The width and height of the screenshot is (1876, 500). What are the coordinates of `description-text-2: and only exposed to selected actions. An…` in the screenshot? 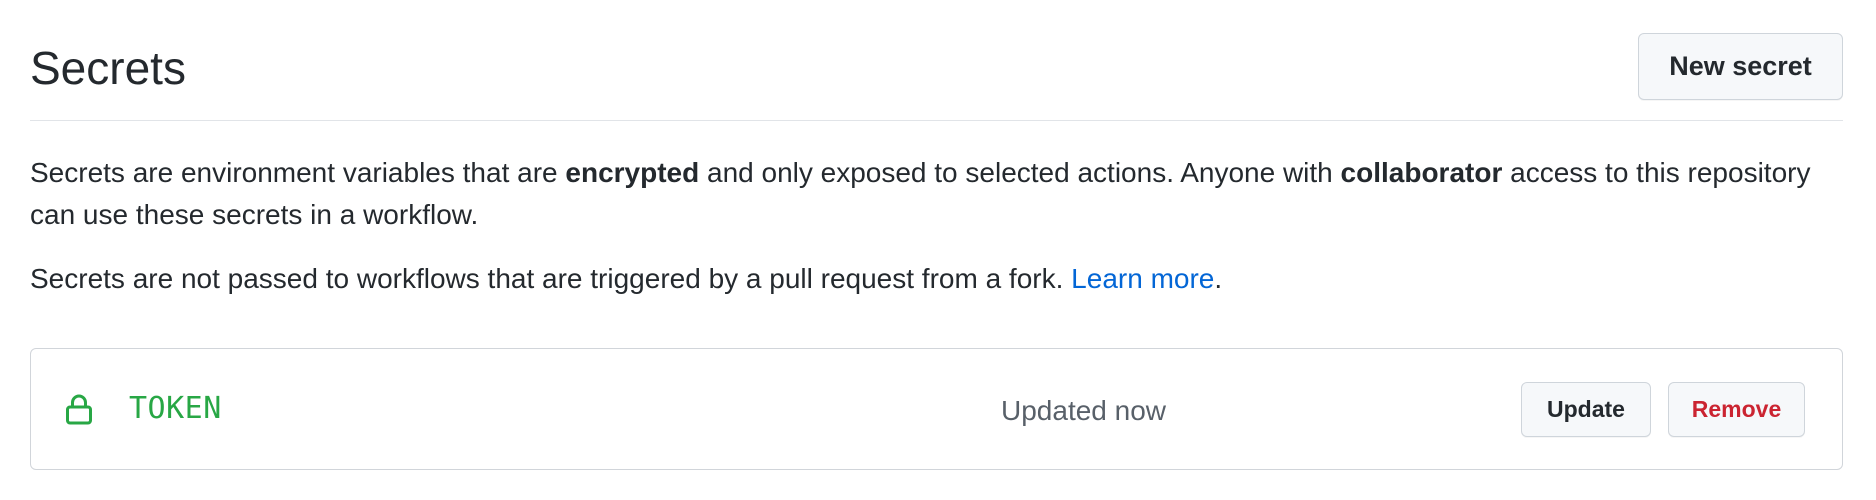 It's located at (1020, 172).